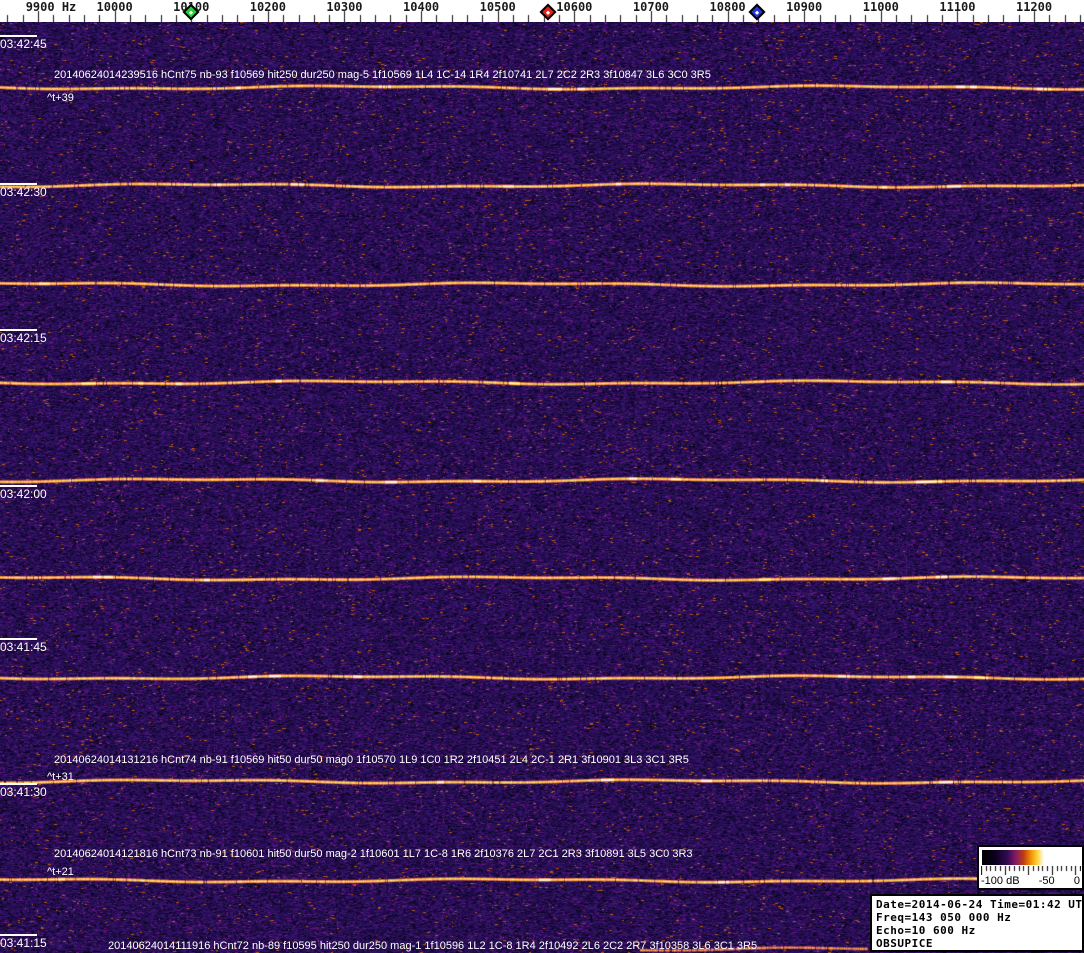 The height and width of the screenshot is (953, 1084). I want to click on axis-label-10400: 10400, so click(421, 7).